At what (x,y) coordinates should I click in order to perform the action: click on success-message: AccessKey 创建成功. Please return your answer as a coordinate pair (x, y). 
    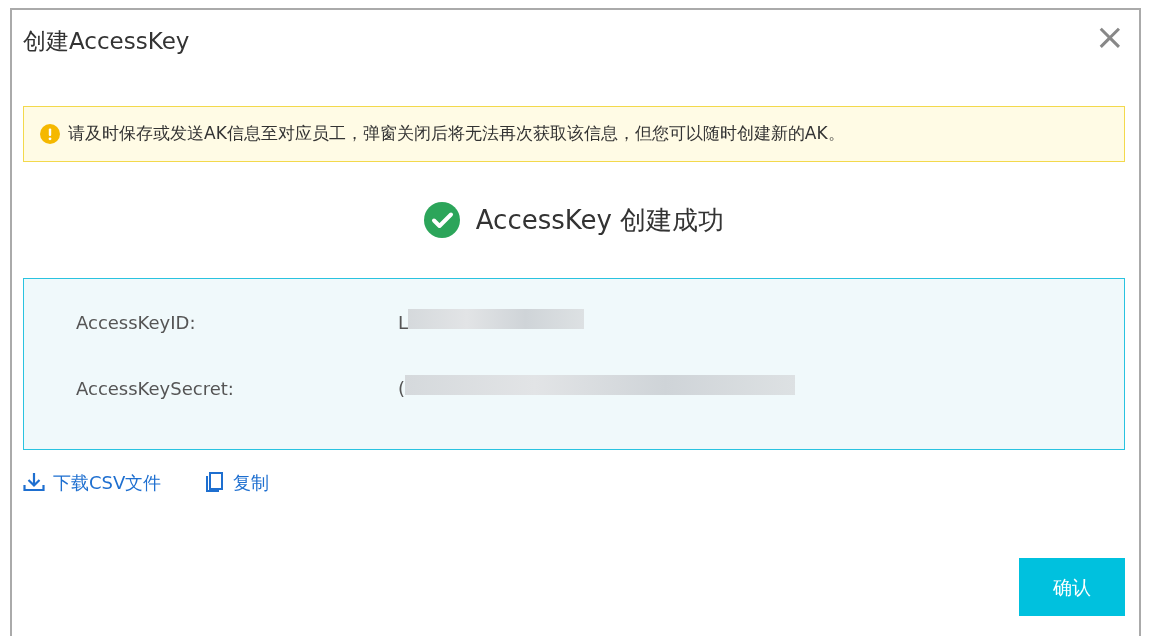
    Looking at the image, I should click on (600, 220).